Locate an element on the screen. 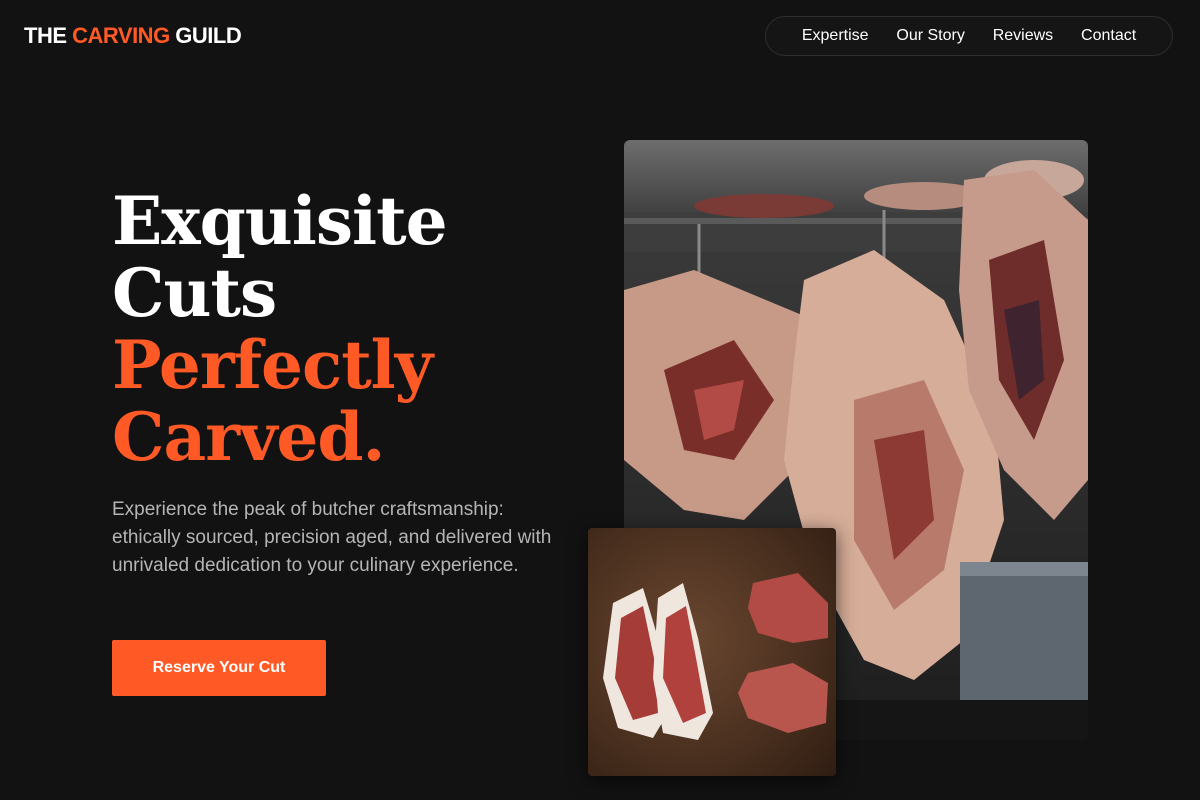  nav-item-contact: Contact is located at coordinates (1108, 36).